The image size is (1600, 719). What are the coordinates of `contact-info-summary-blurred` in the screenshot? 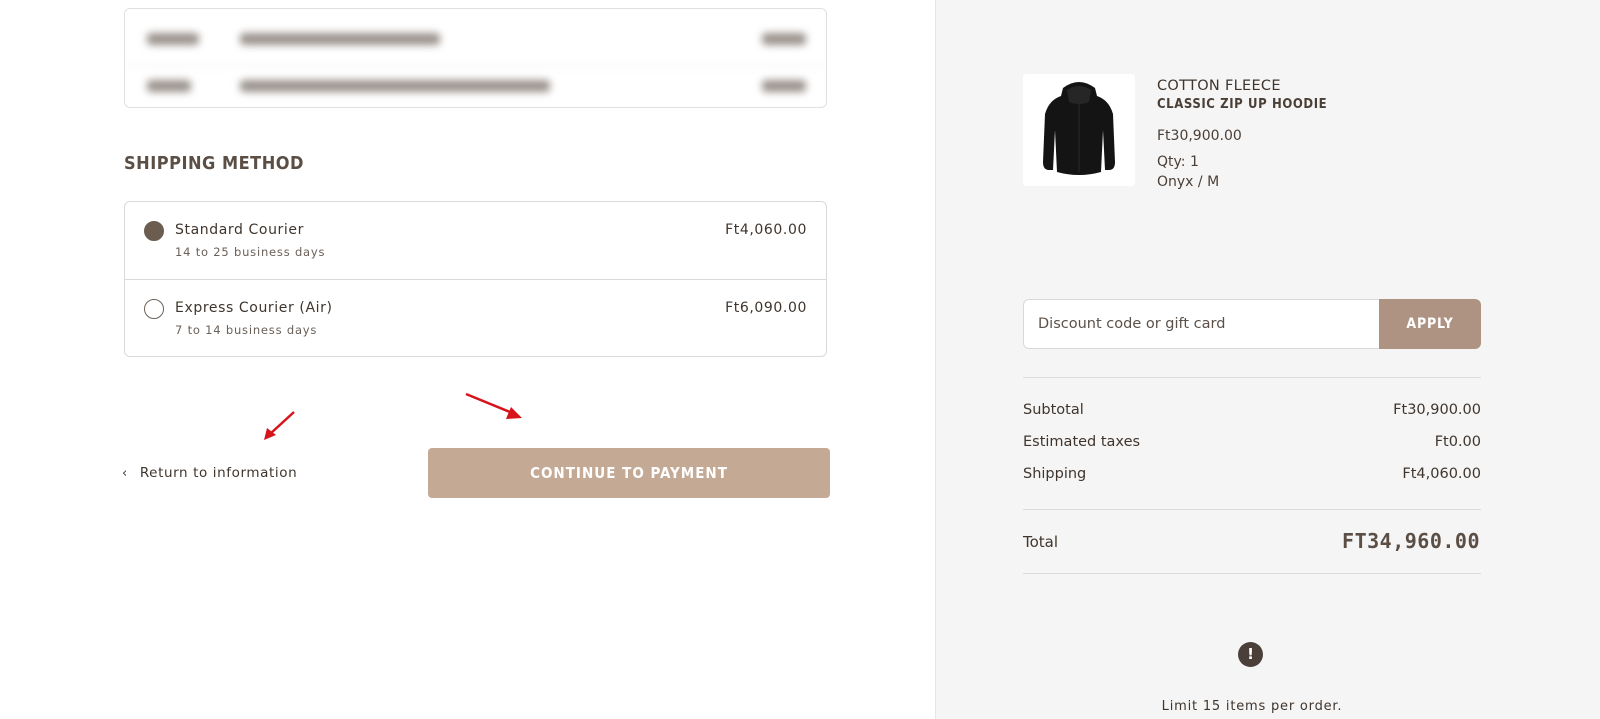 It's located at (475, 58).